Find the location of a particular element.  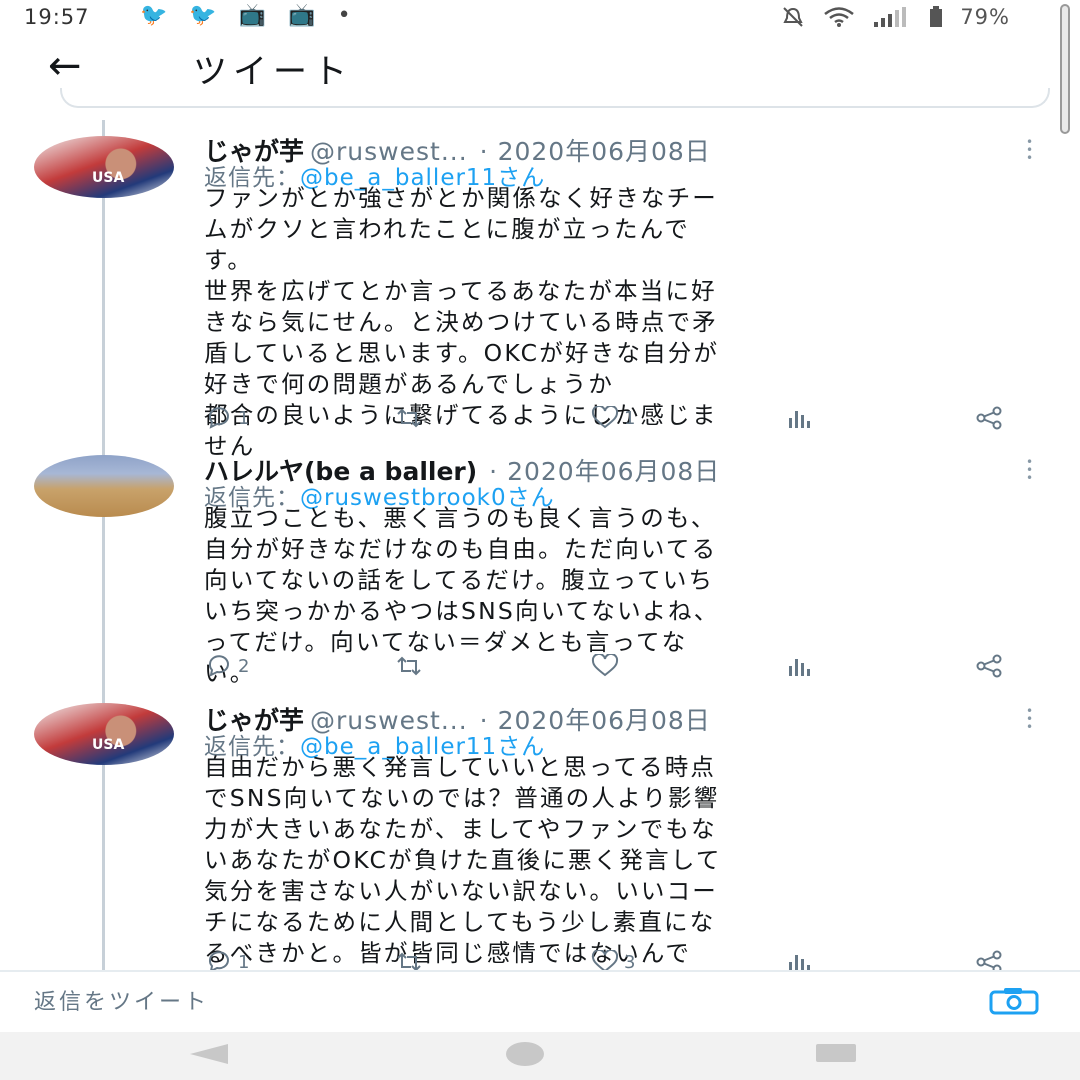

like-button: 1 is located at coordinates (612, 418).